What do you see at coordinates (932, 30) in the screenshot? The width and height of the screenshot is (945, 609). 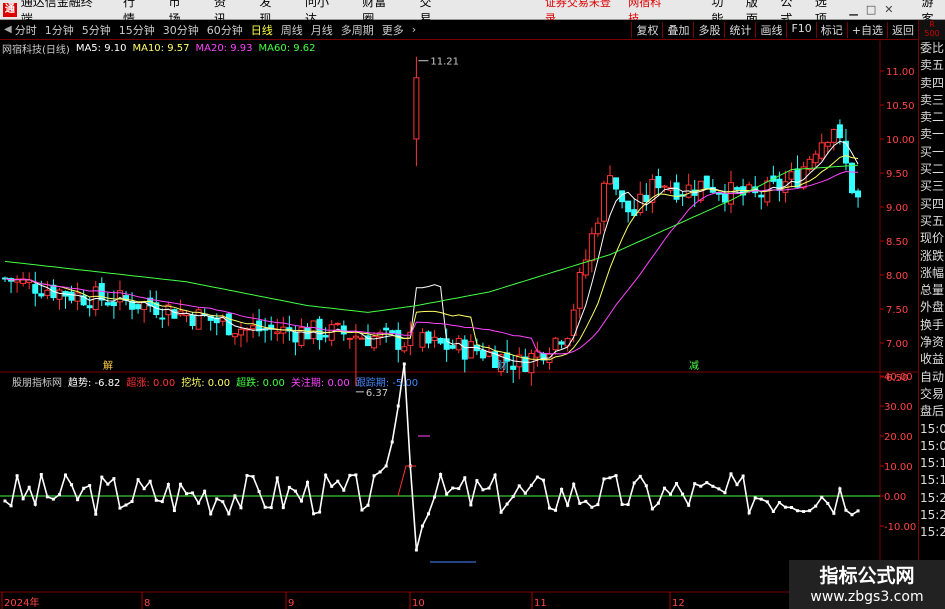 I see `panel-header: R 500` at bounding box center [932, 30].